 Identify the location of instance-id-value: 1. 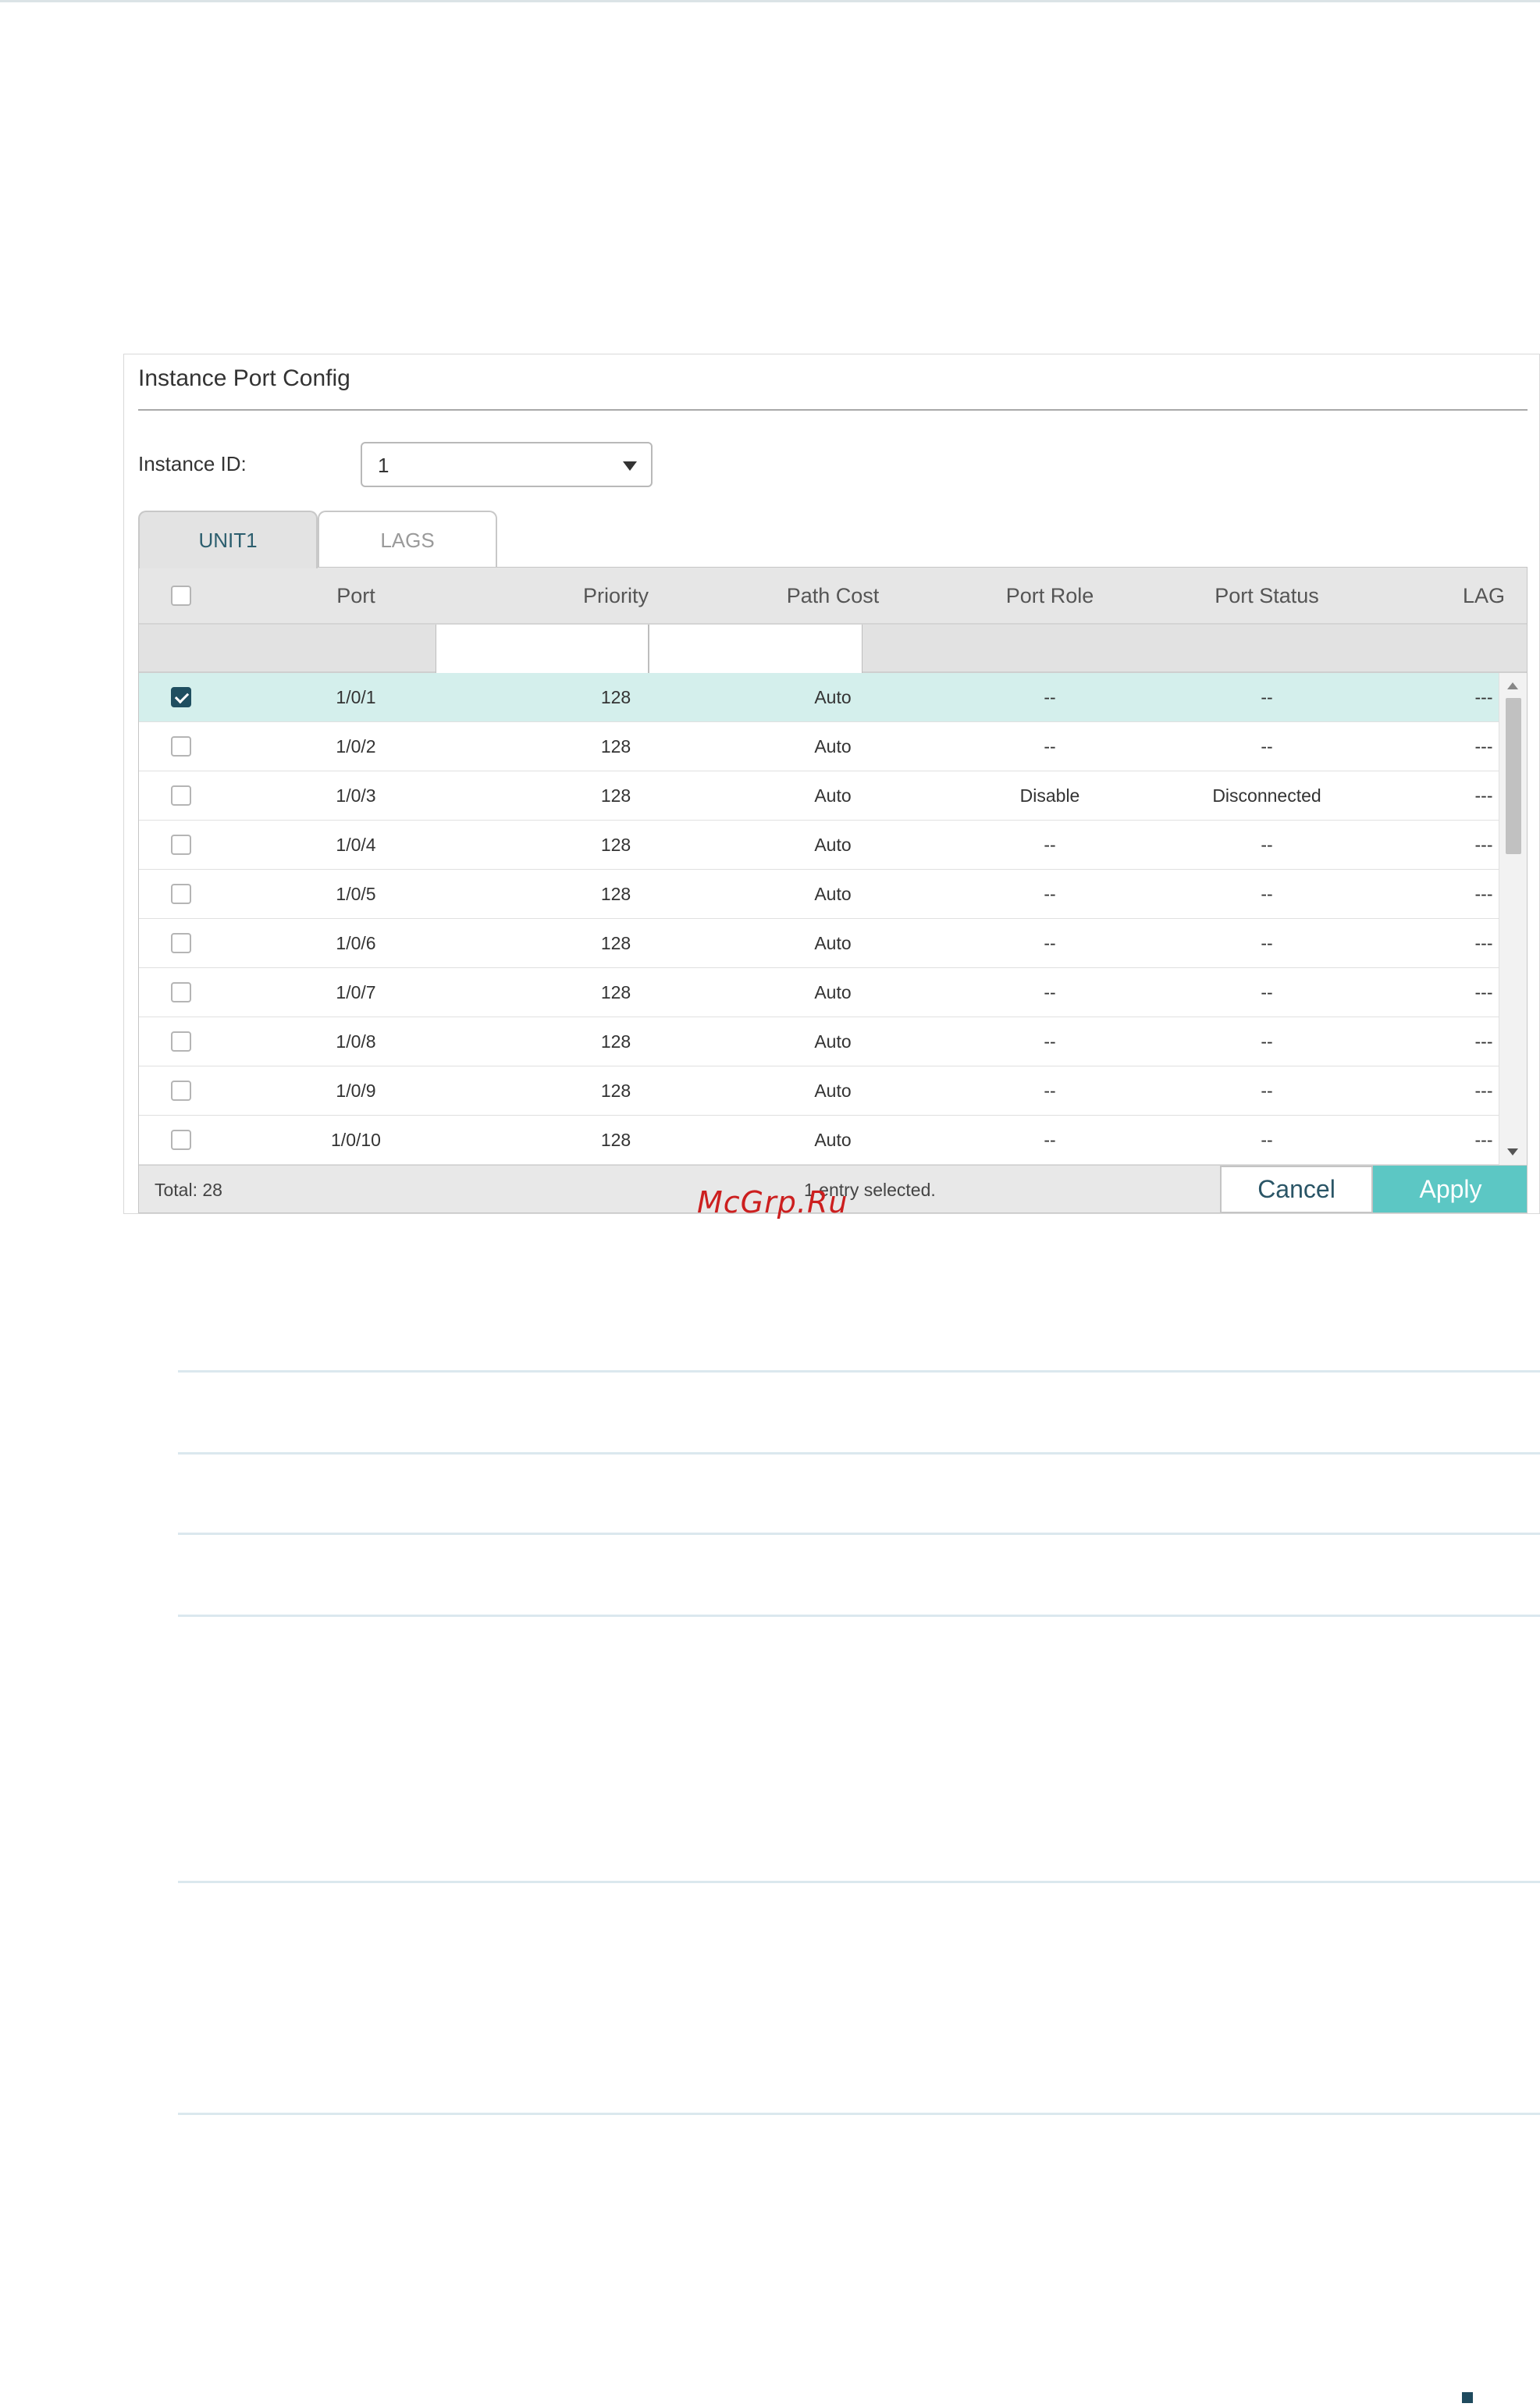
(383, 465).